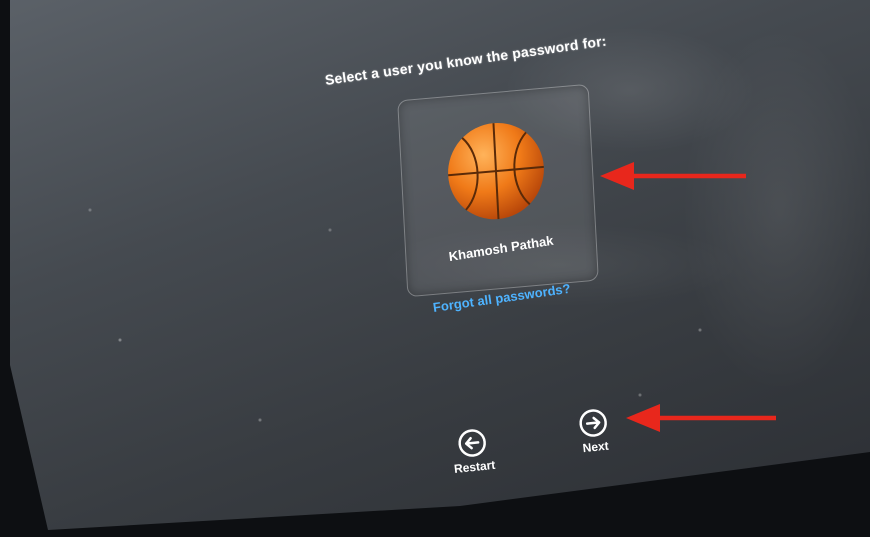  I want to click on login-prompt: Select a user you know the password for:, so click(465, 60).